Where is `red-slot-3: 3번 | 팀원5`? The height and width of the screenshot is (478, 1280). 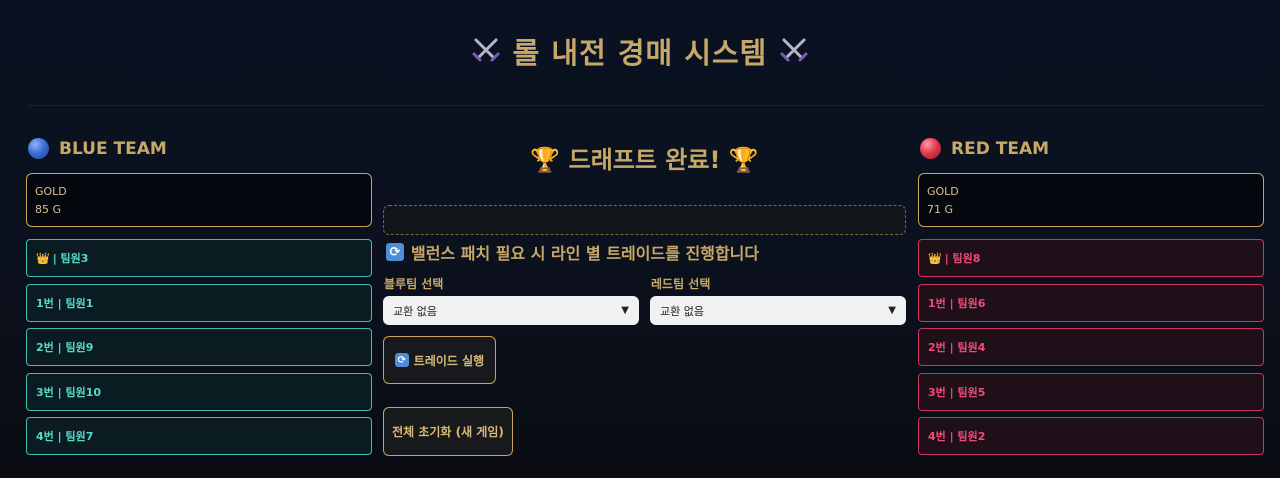 red-slot-3: 3번 | 팀원5 is located at coordinates (1091, 392).